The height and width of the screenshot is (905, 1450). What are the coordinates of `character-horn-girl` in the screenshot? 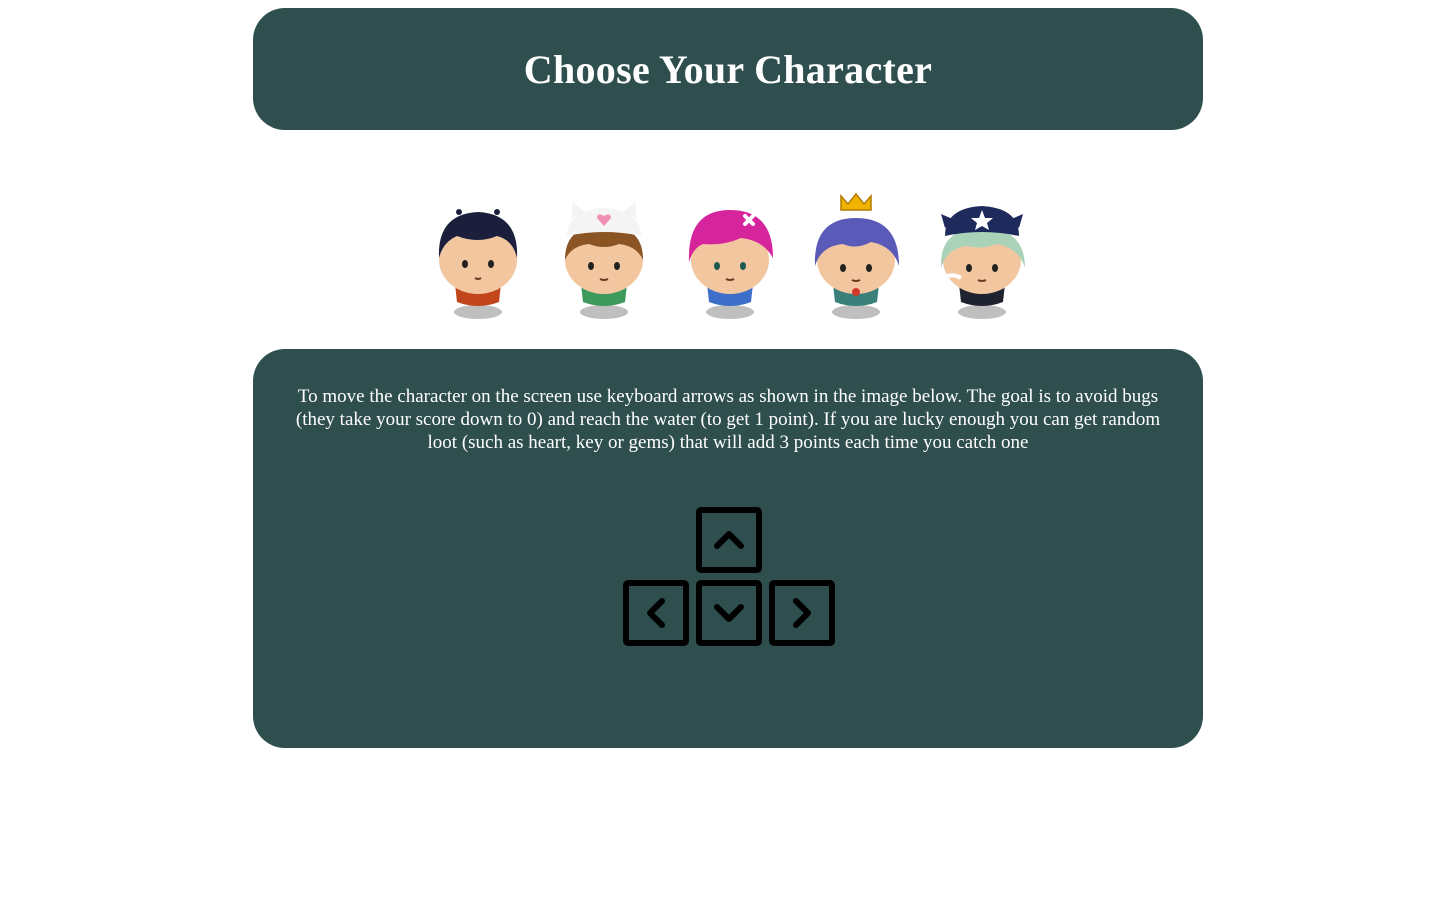 It's located at (982, 256).